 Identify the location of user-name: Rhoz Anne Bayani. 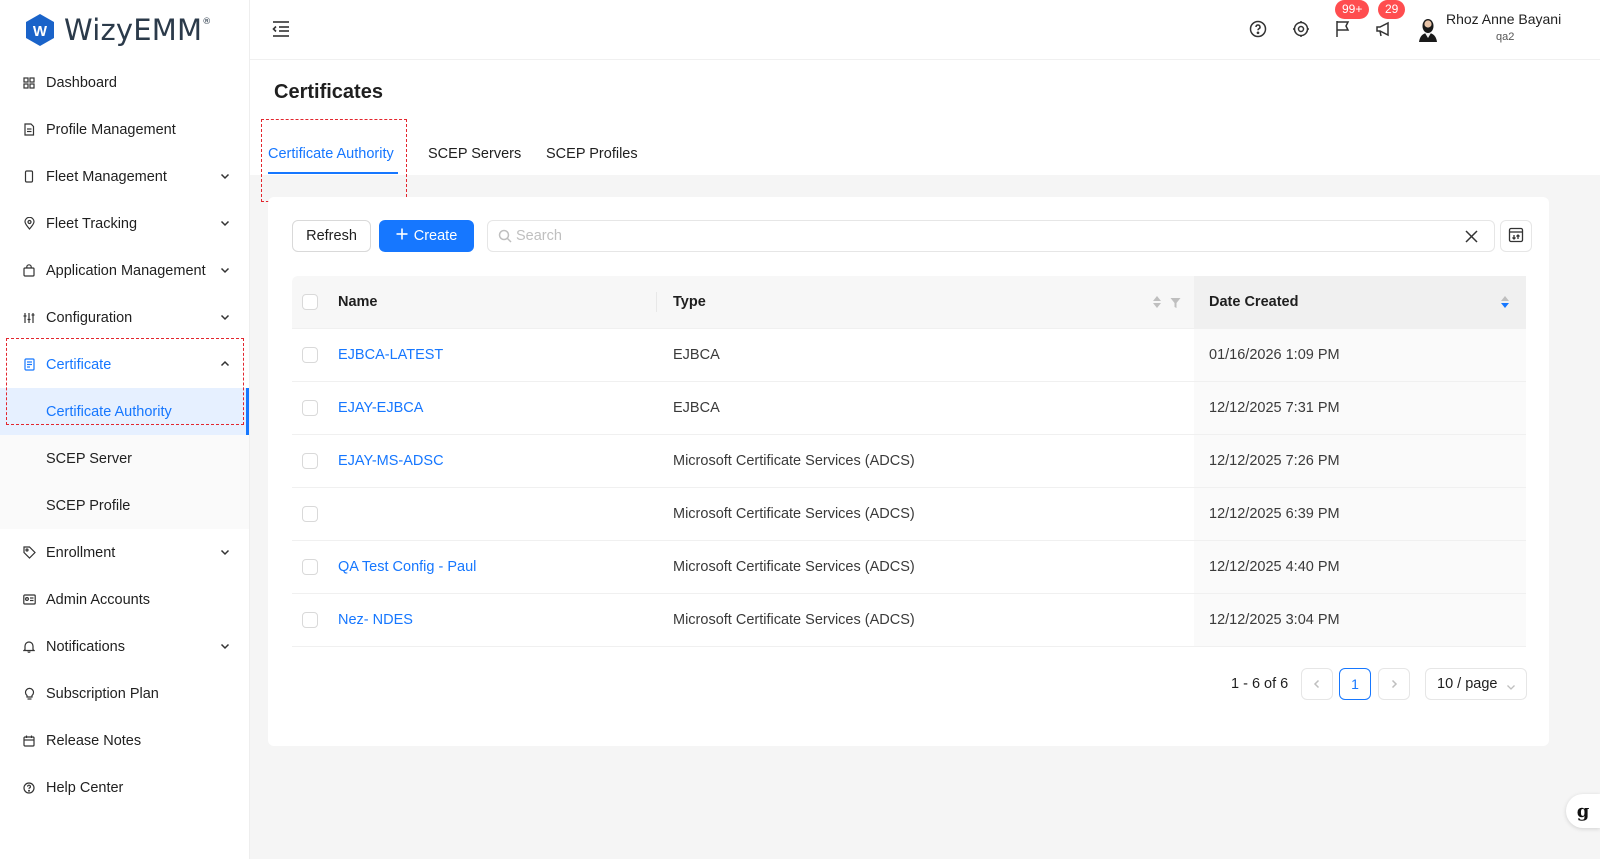
(1503, 19).